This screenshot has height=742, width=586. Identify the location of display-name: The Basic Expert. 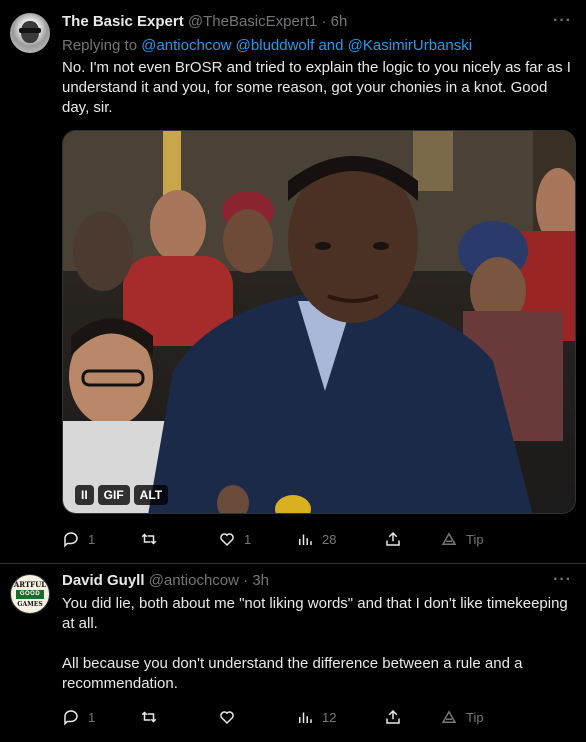
(123, 21).